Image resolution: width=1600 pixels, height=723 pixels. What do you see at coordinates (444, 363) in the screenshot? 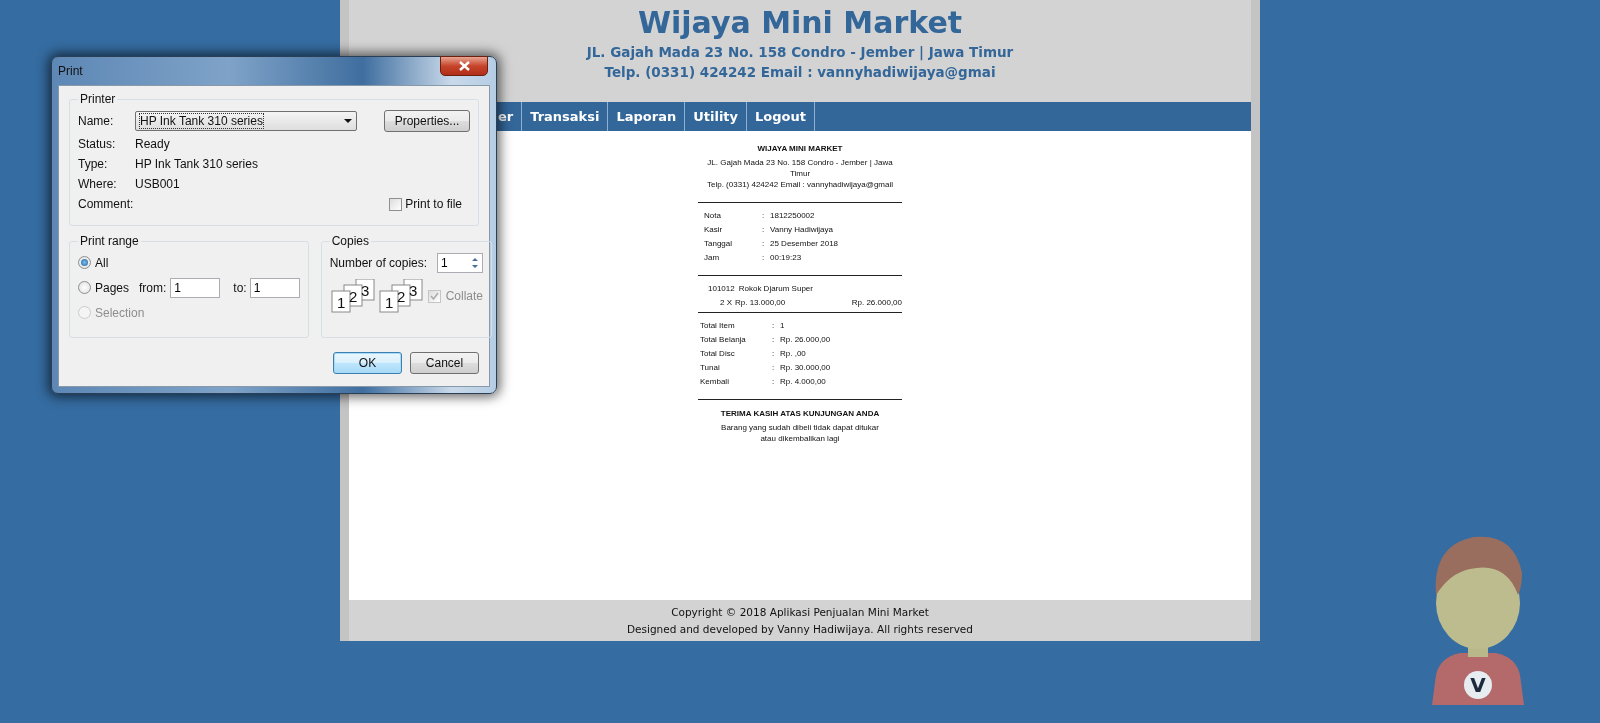
I see `dialog-button: Cancel` at bounding box center [444, 363].